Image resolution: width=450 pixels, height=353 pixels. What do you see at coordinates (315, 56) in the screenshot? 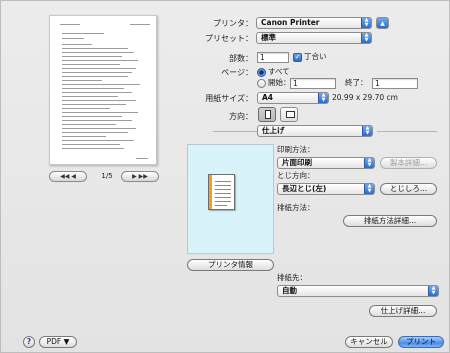
I see `collate-label: 丁合い` at bounding box center [315, 56].